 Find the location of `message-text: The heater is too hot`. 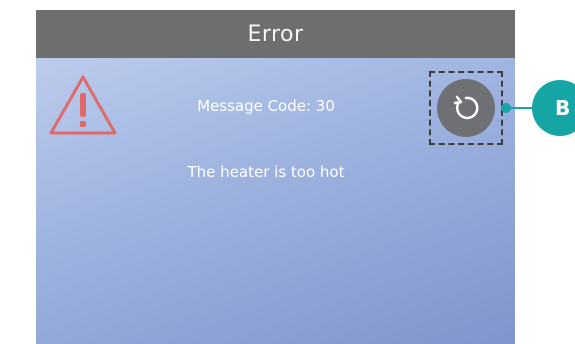

message-text: The heater is too hot is located at coordinates (266, 172).